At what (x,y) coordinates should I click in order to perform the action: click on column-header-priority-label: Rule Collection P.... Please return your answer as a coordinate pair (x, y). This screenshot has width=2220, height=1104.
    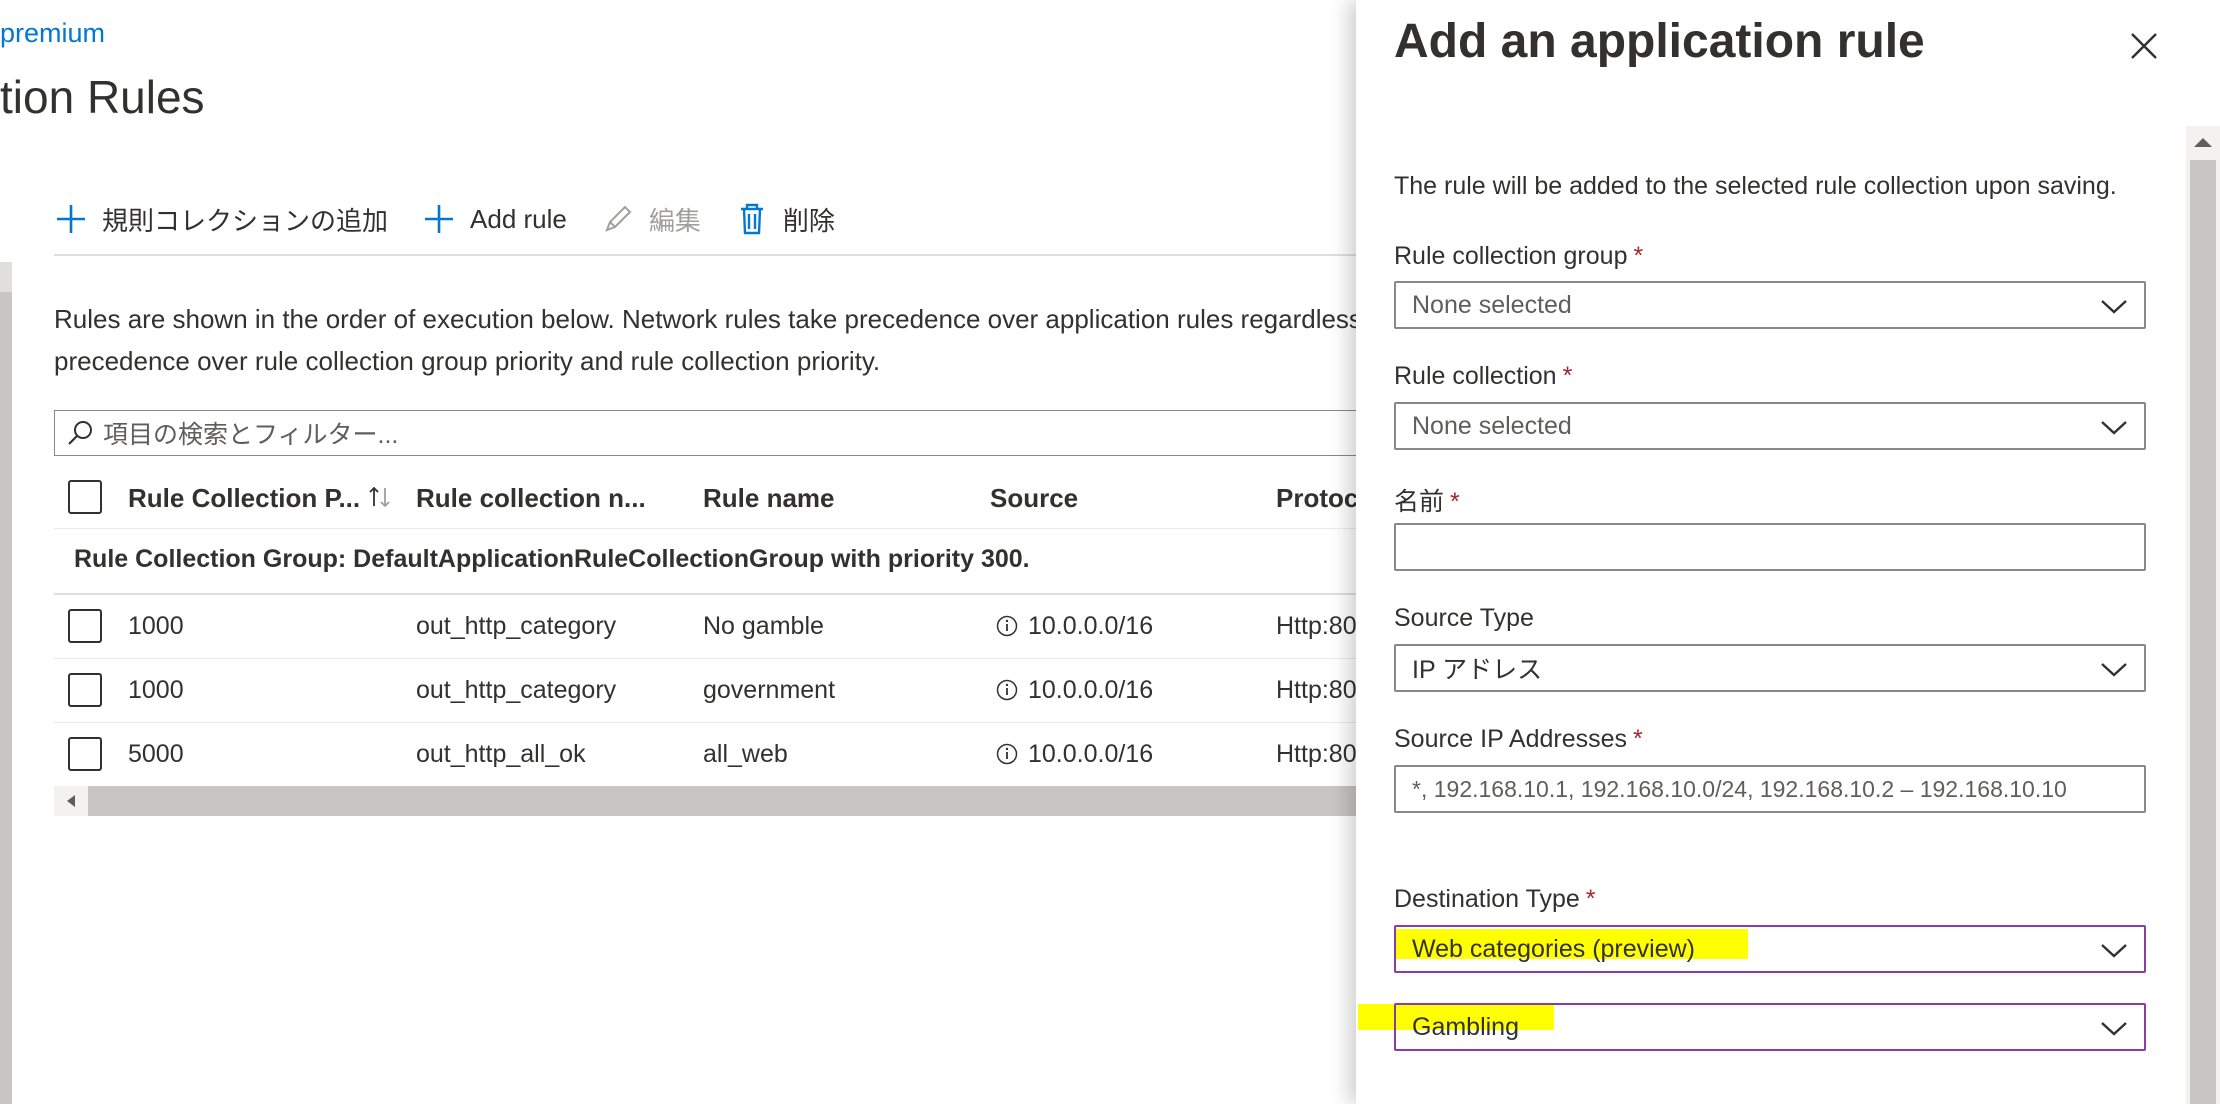
    Looking at the image, I should click on (244, 498).